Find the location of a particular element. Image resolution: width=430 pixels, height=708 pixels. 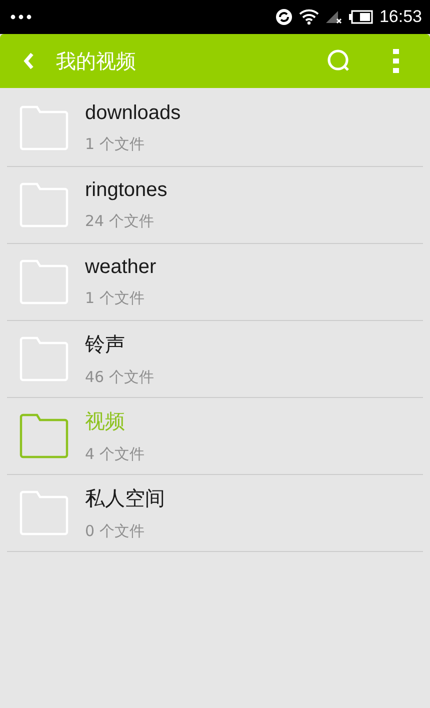

file-count: 4 个文件 is located at coordinates (114, 454).